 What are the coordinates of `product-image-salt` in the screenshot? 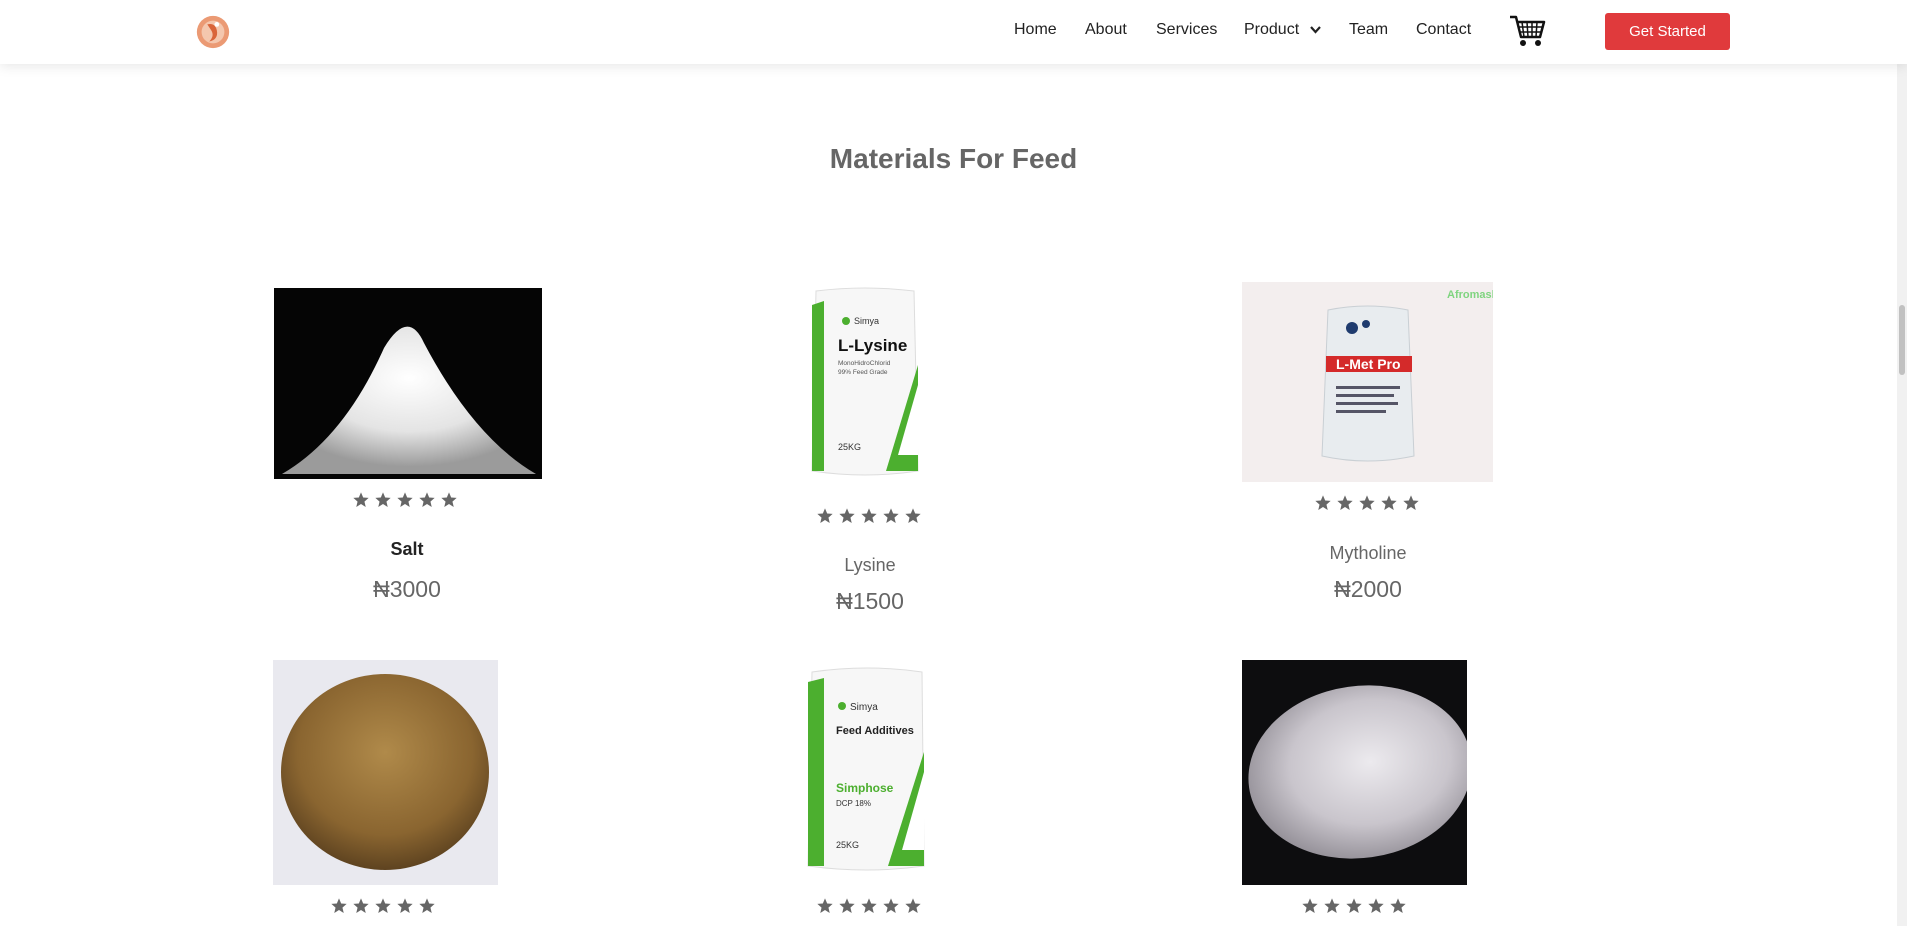 It's located at (408, 383).